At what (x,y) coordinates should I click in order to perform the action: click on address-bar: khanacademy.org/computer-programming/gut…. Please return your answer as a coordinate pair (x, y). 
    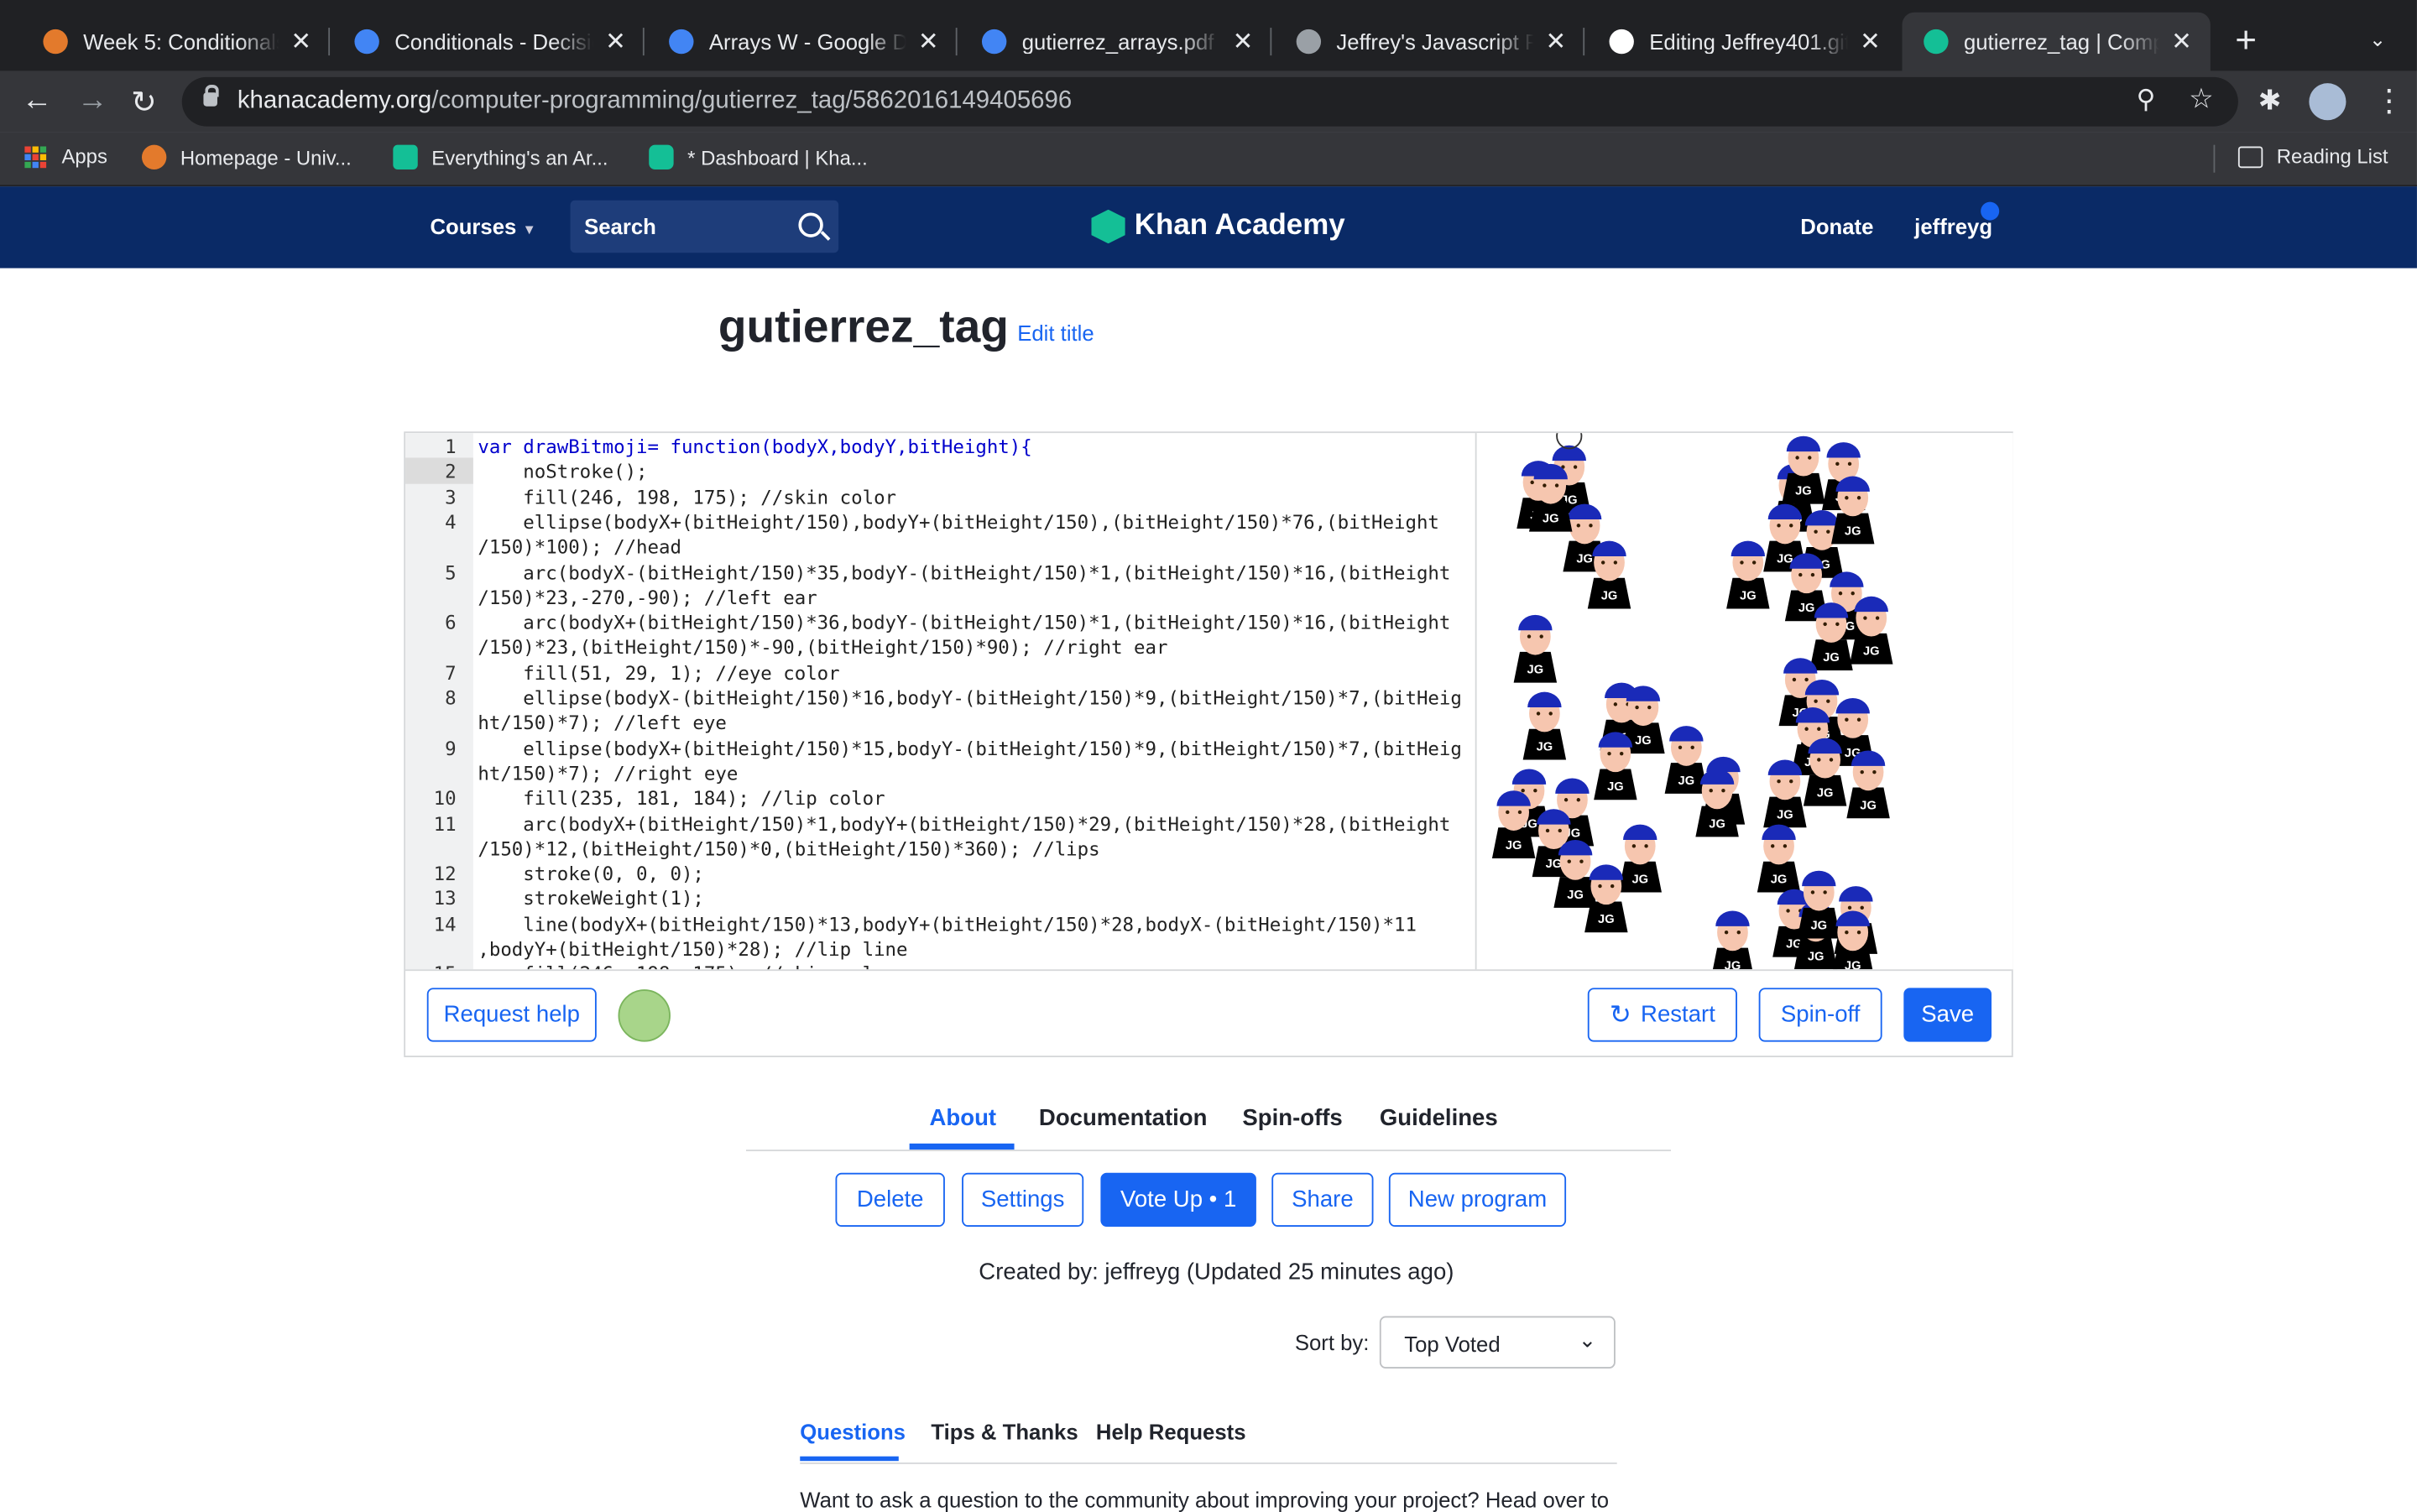
    Looking at the image, I should click on (1209, 101).